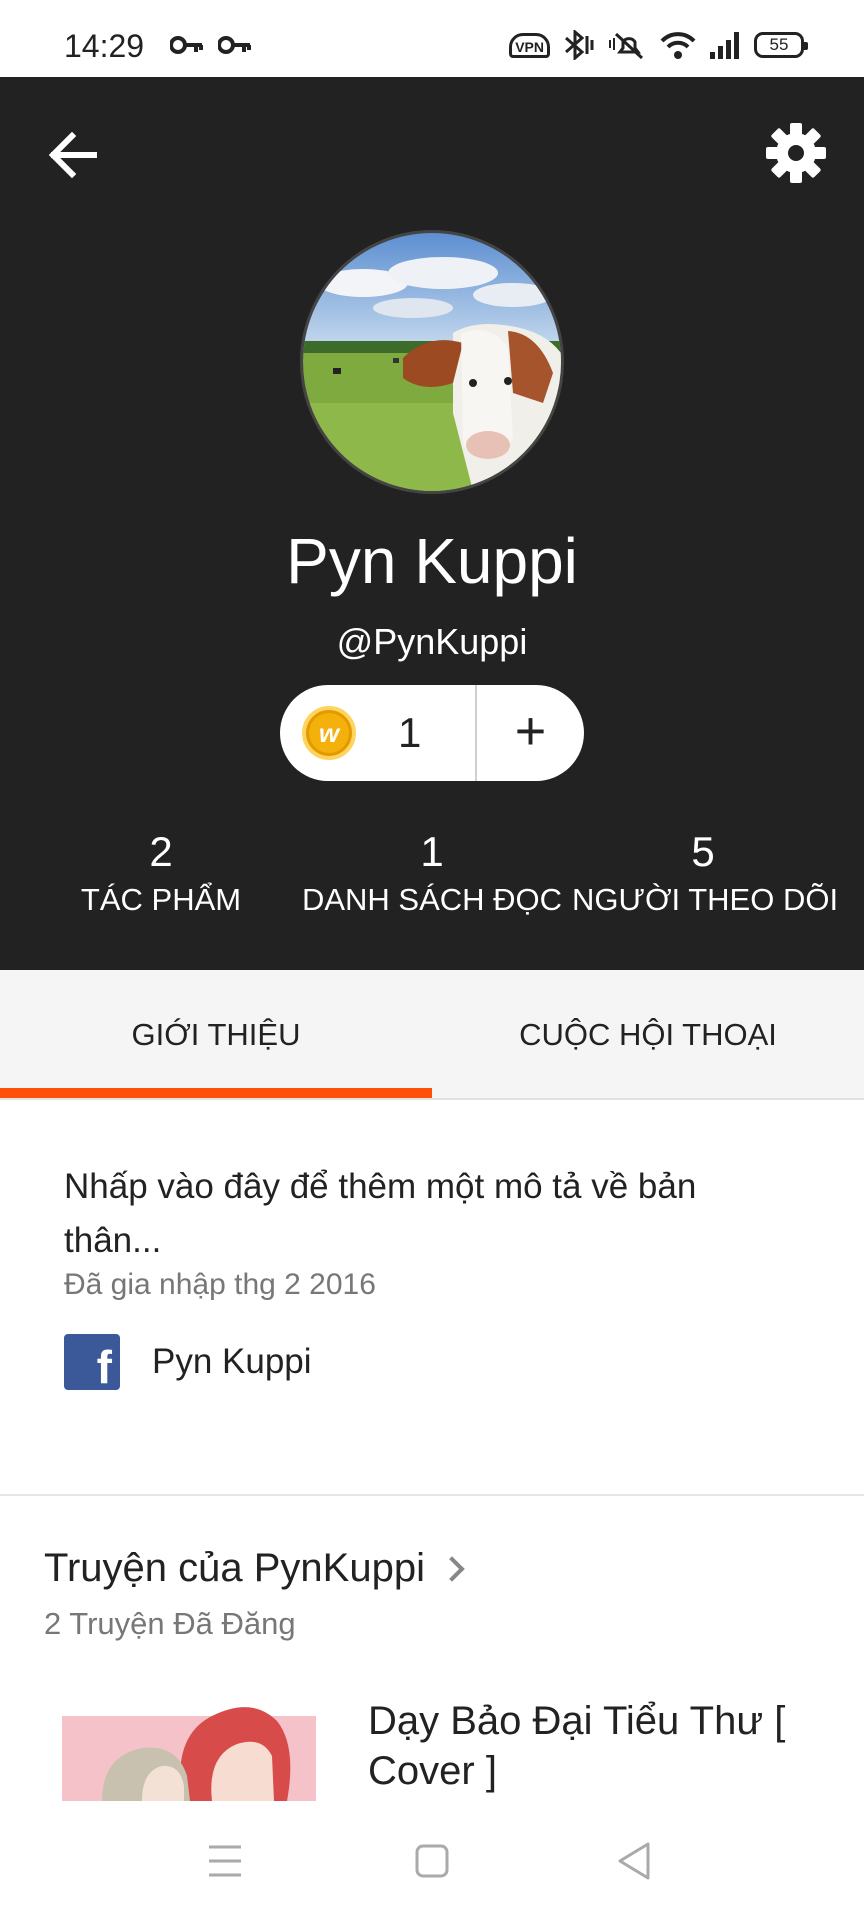 The image size is (864, 1920). I want to click on story-cover, so click(189, 1748).